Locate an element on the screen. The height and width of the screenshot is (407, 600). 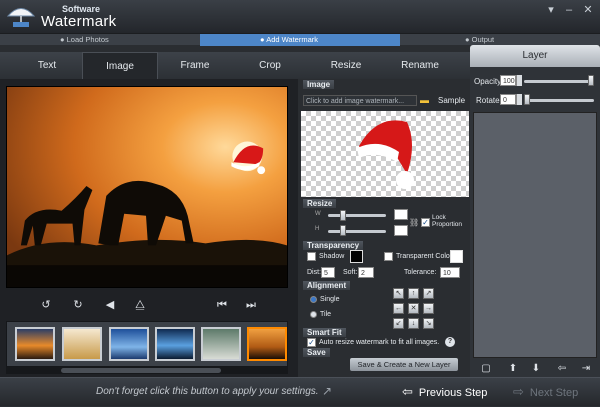
tile-label: Tile is located at coordinates (326, 314).